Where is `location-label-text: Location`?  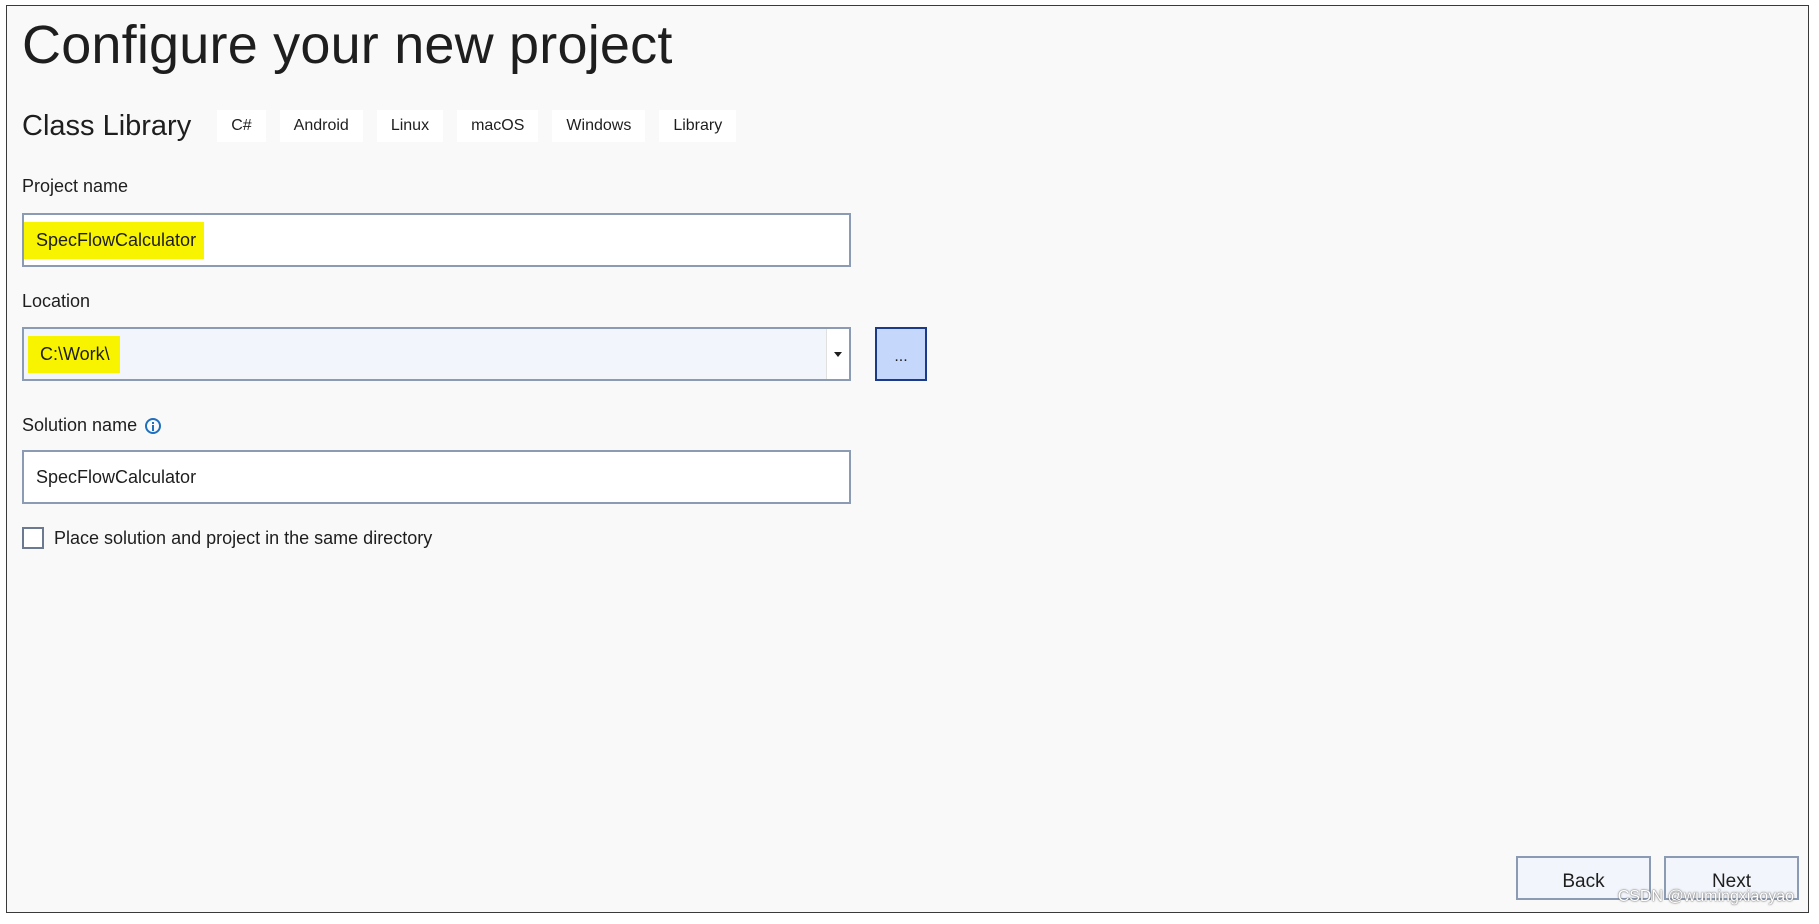
location-label-text: Location is located at coordinates (56, 301).